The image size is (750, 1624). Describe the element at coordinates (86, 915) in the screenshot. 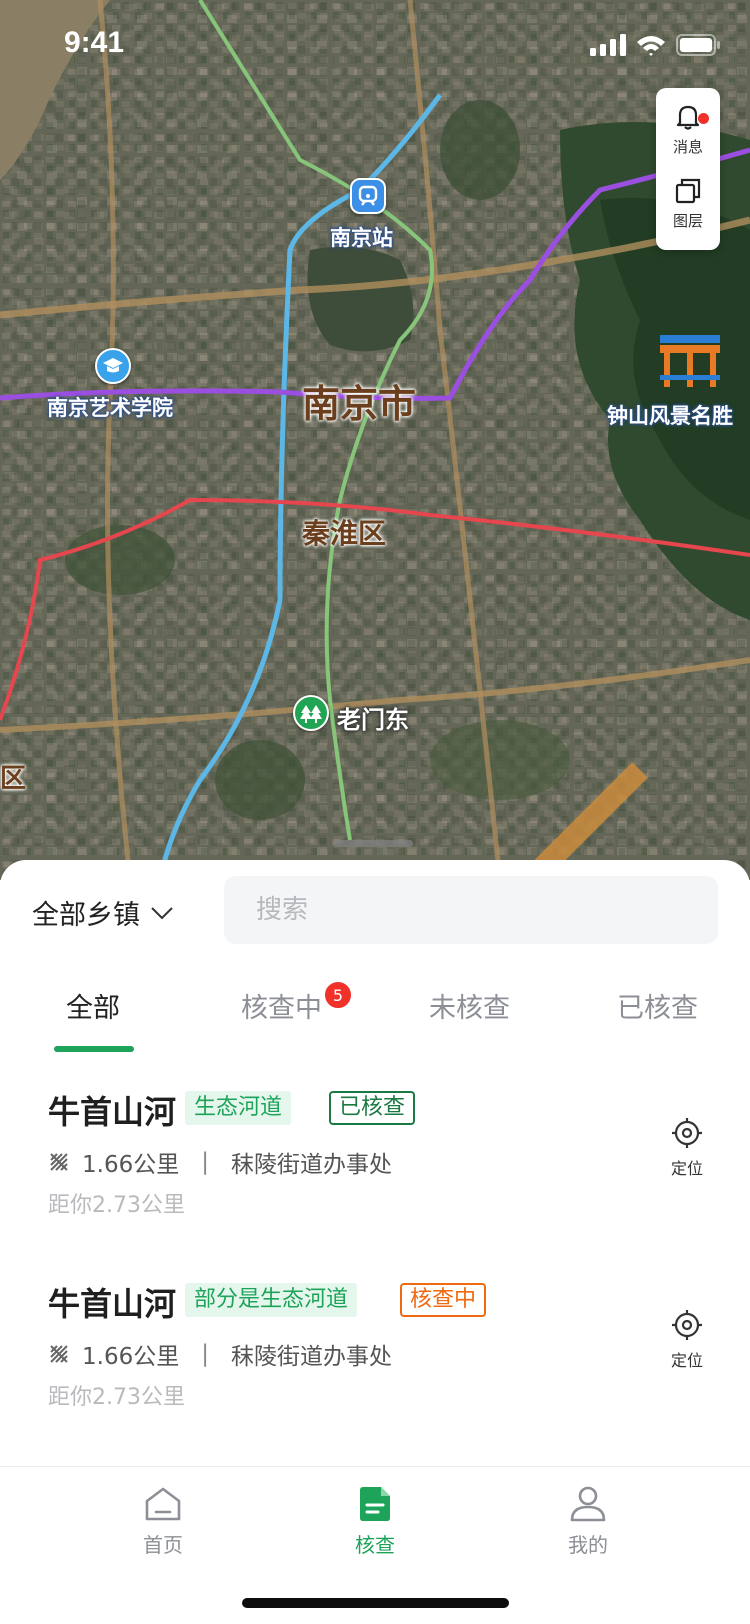

I see `town-dropdown-label: 全部乡镇` at that location.